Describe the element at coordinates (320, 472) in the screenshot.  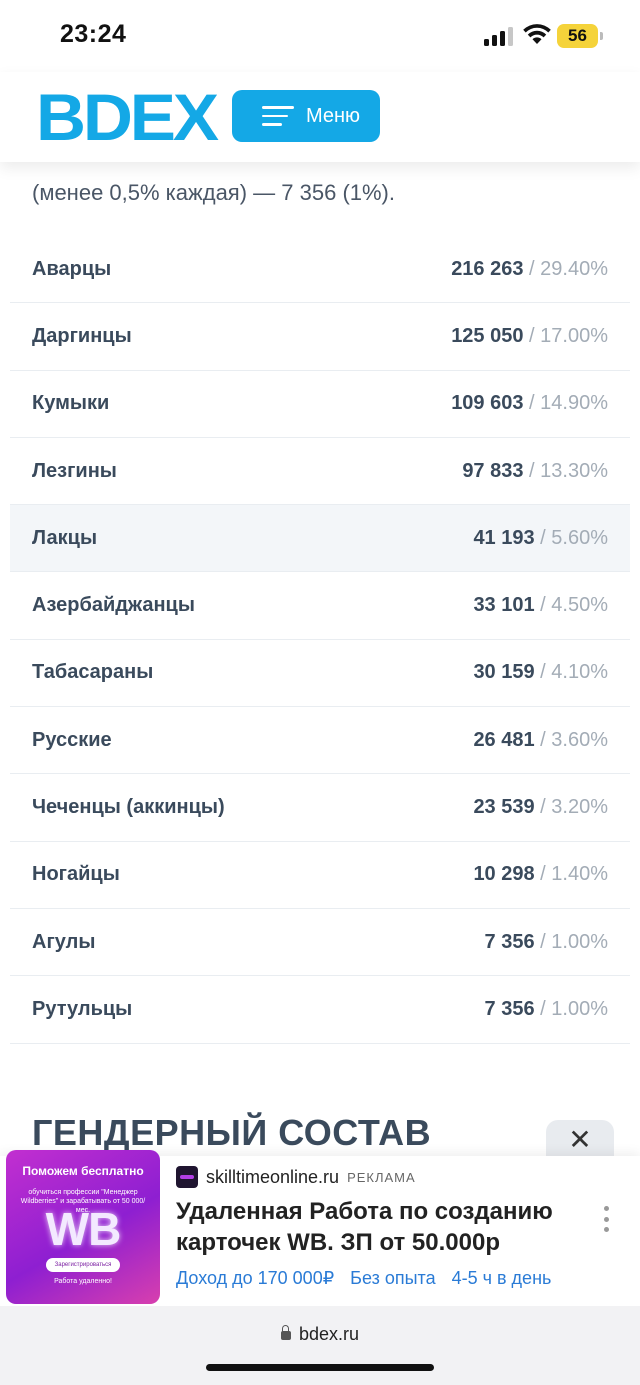
I see `table-row: Лезгины 97 833 / 13.30%` at that location.